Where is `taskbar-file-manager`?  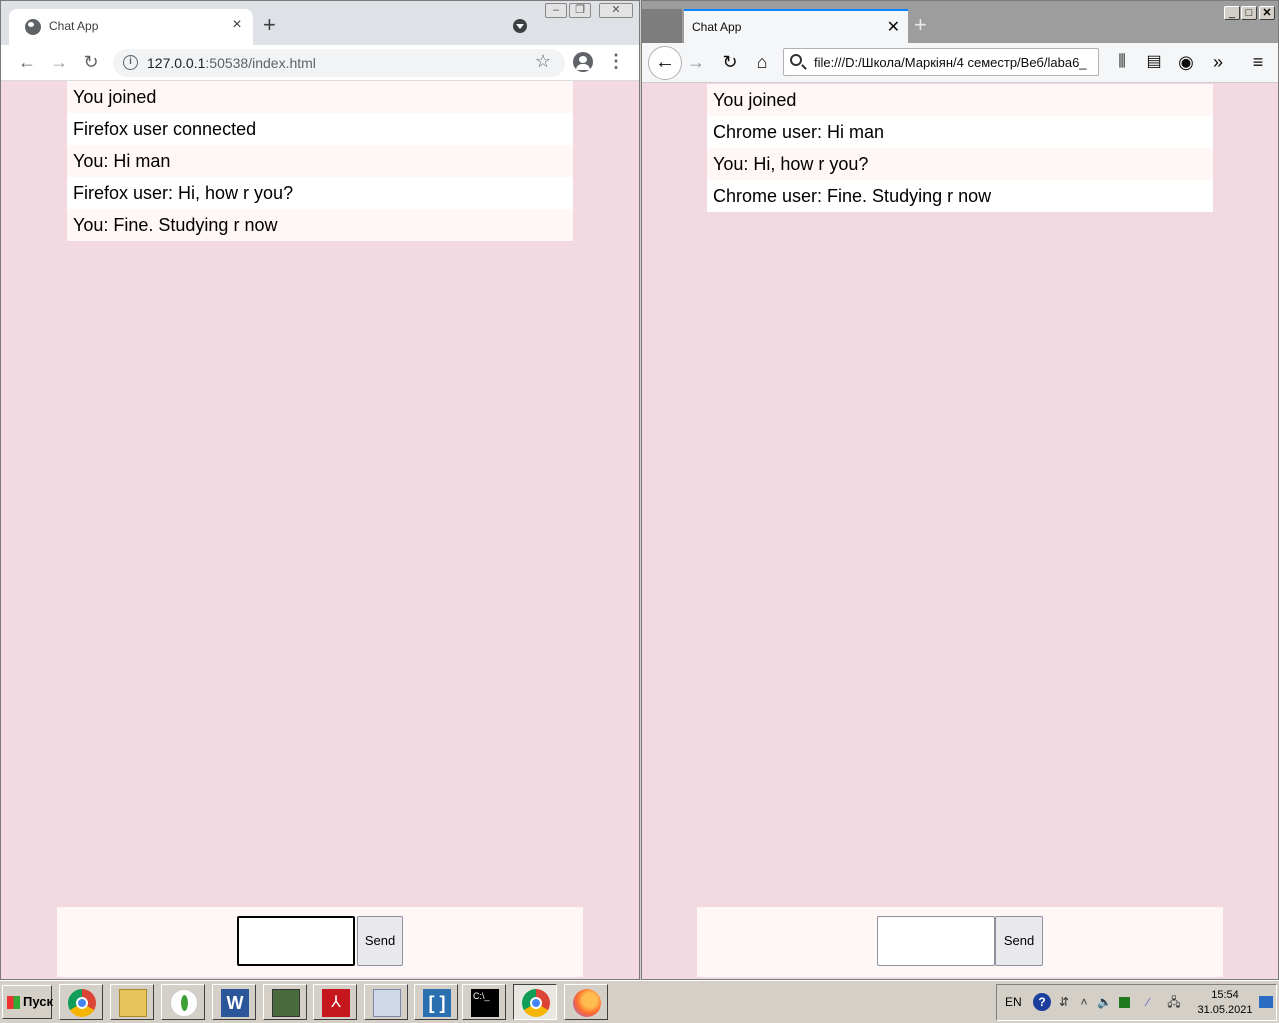 taskbar-file-manager is located at coordinates (132, 1002).